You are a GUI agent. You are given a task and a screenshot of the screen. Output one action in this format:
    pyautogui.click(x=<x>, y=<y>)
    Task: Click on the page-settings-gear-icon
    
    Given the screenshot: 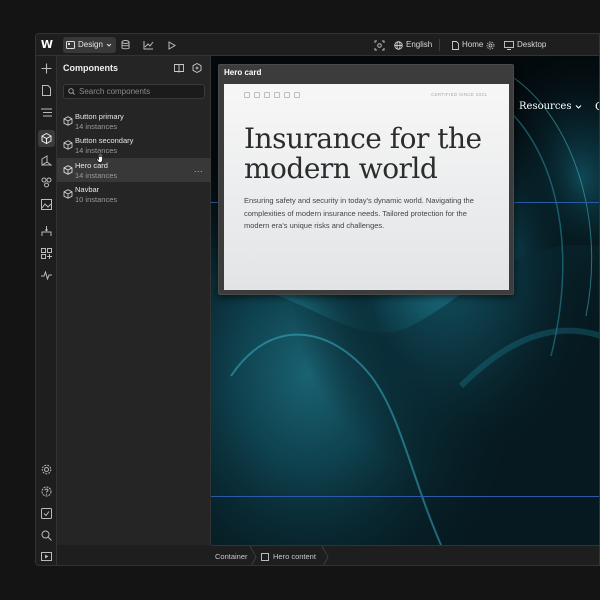 What is the action you would take?
    pyautogui.click(x=490, y=45)
    